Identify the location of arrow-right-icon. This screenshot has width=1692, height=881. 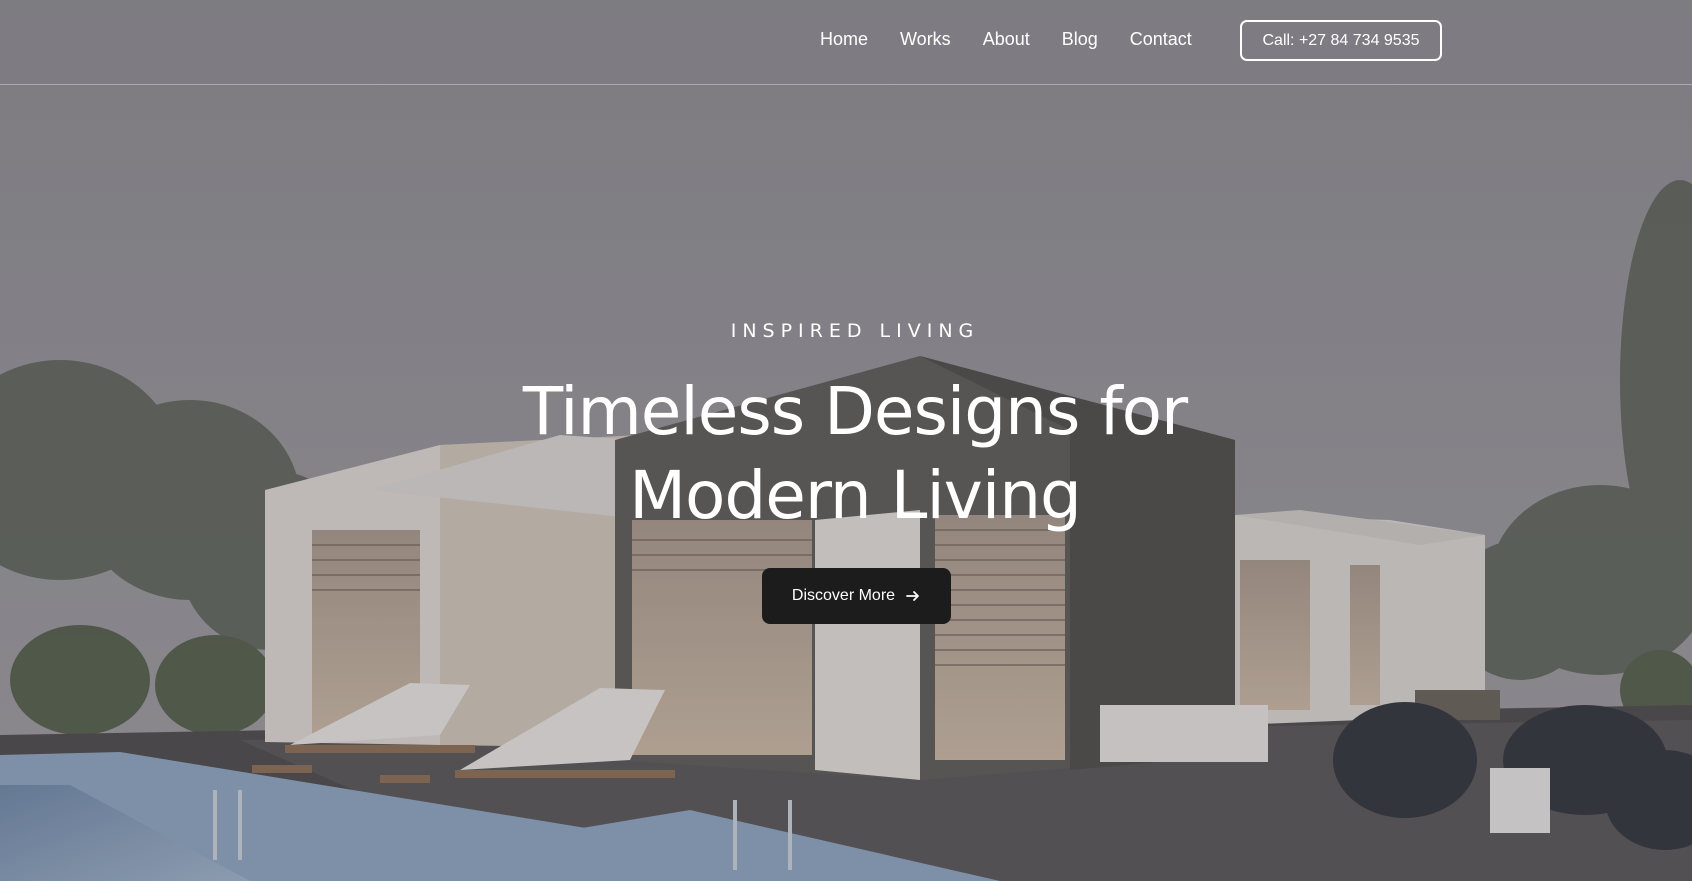
(912, 596).